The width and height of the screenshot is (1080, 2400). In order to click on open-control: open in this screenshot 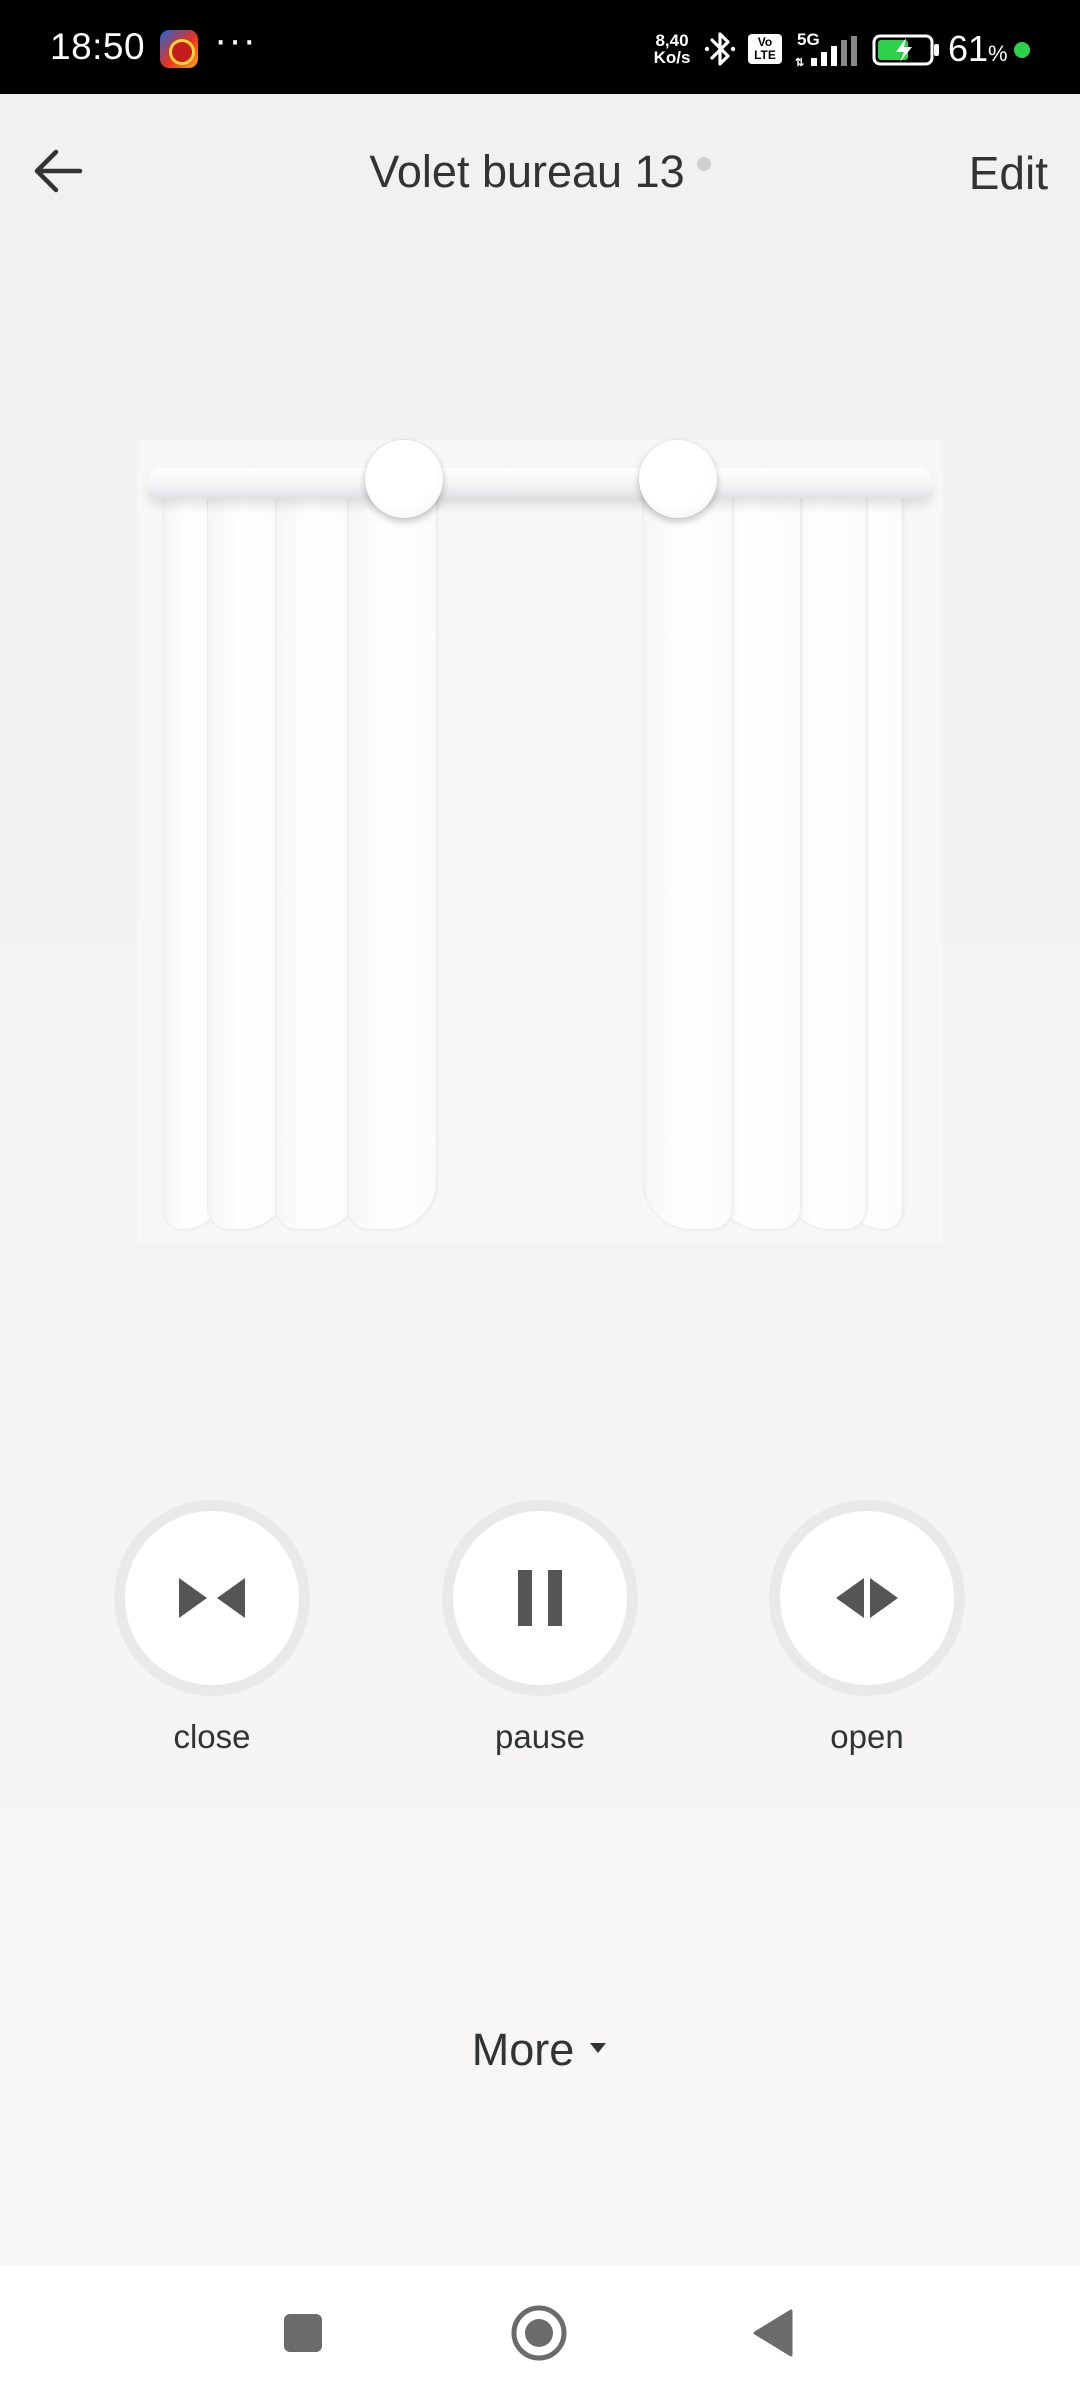, I will do `click(867, 1628)`.